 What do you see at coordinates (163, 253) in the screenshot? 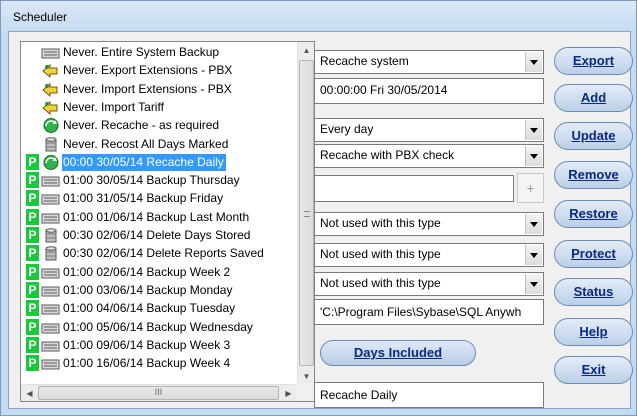
I see `list-item-label: 00:30 02/06/14 Delete Reports Saved` at bounding box center [163, 253].